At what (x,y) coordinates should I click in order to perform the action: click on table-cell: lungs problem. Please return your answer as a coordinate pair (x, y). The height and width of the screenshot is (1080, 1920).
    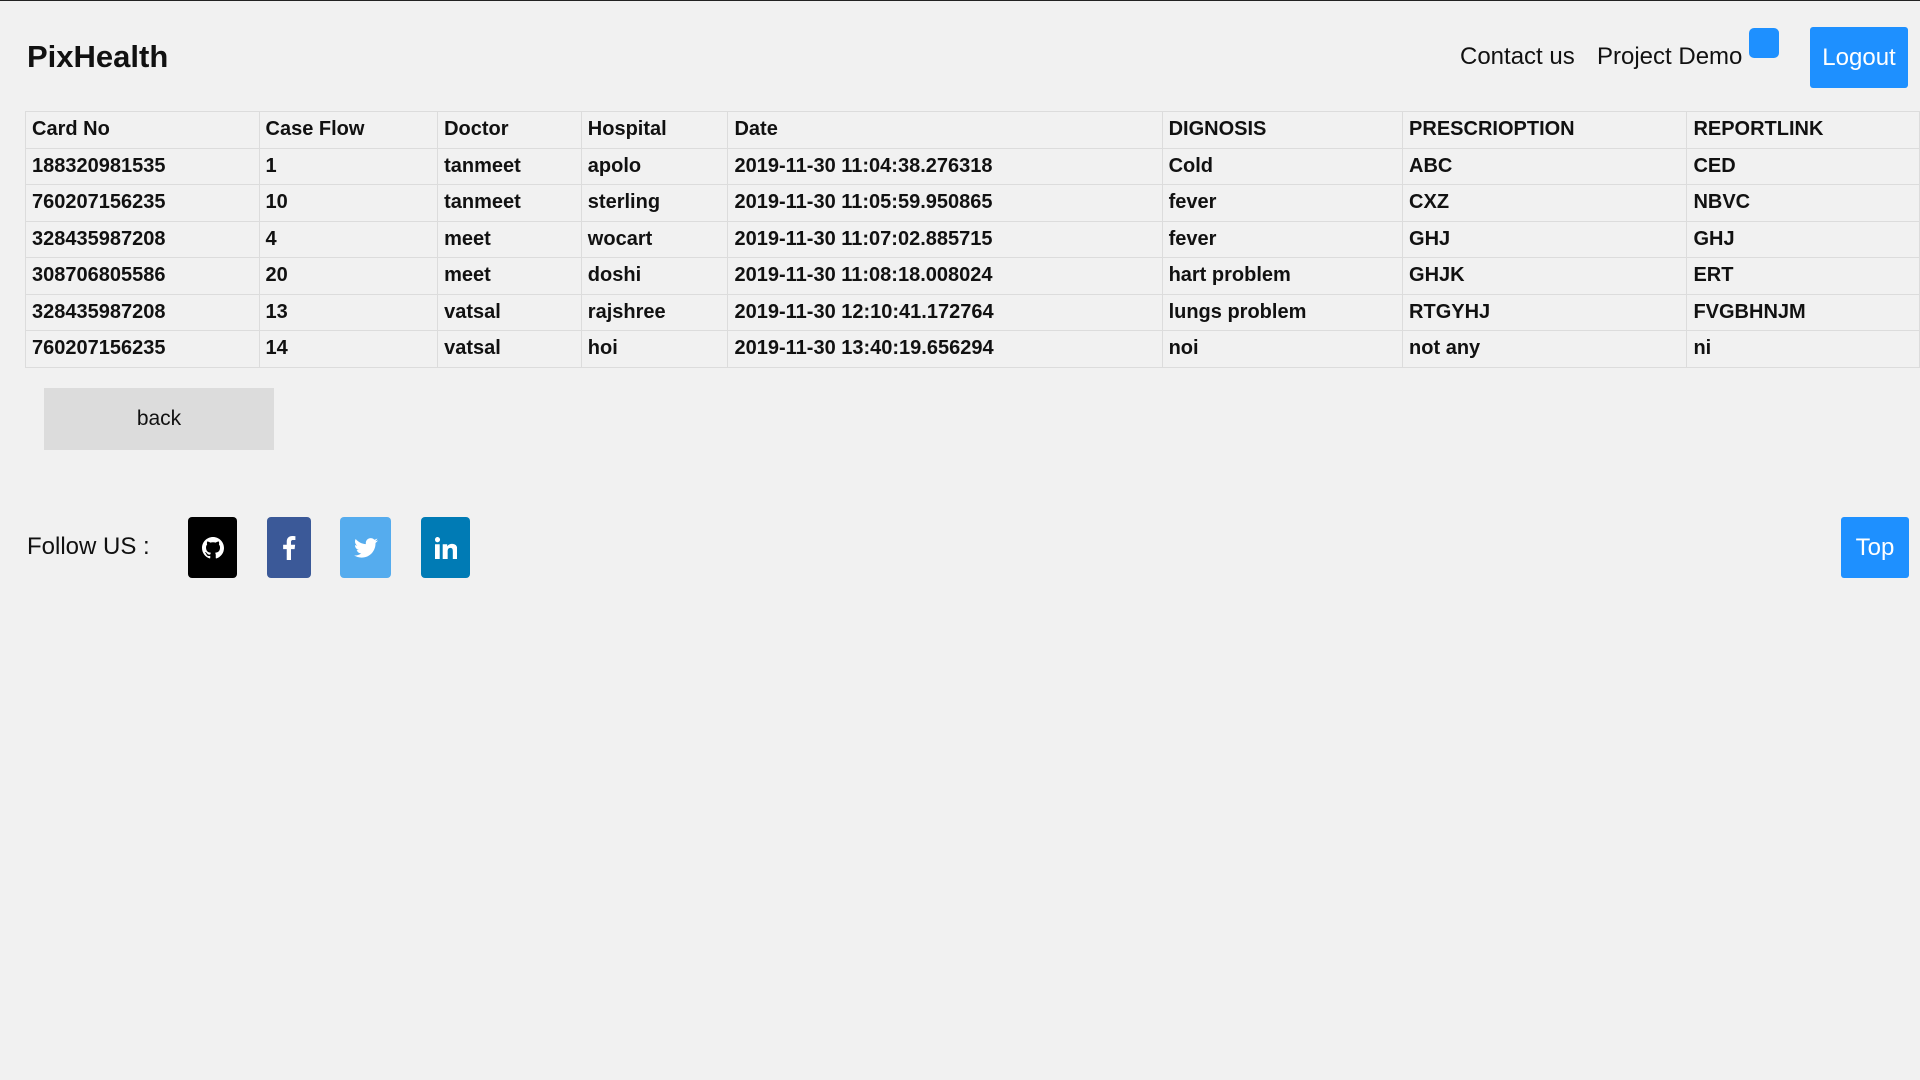
    Looking at the image, I should click on (1282, 312).